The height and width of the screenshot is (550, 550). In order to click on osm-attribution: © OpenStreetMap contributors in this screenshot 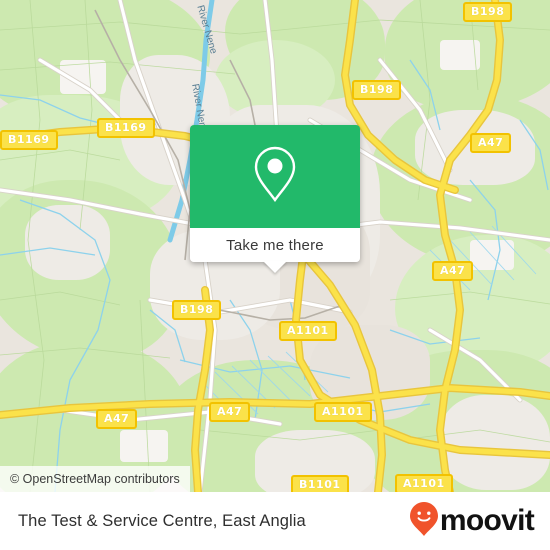, I will do `click(95, 479)`.